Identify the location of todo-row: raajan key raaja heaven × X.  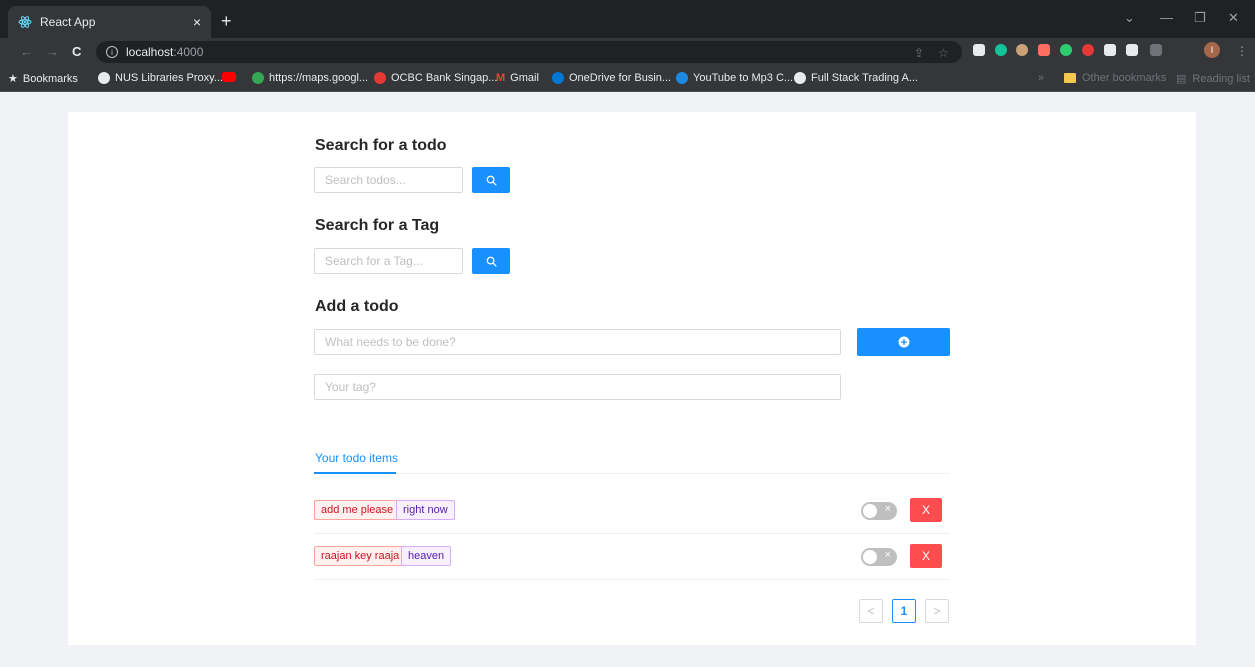
(632, 557).